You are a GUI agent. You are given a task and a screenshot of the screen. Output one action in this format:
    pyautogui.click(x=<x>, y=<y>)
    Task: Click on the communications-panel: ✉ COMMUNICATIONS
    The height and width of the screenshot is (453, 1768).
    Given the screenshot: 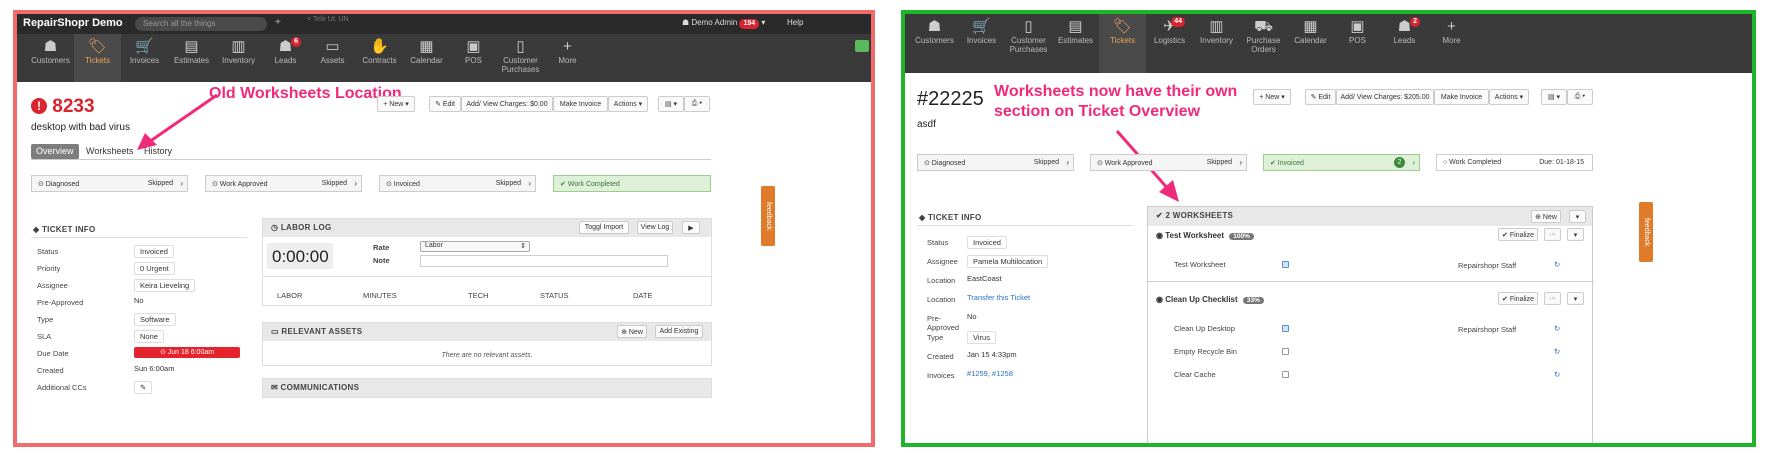 What is the action you would take?
    pyautogui.click(x=487, y=388)
    